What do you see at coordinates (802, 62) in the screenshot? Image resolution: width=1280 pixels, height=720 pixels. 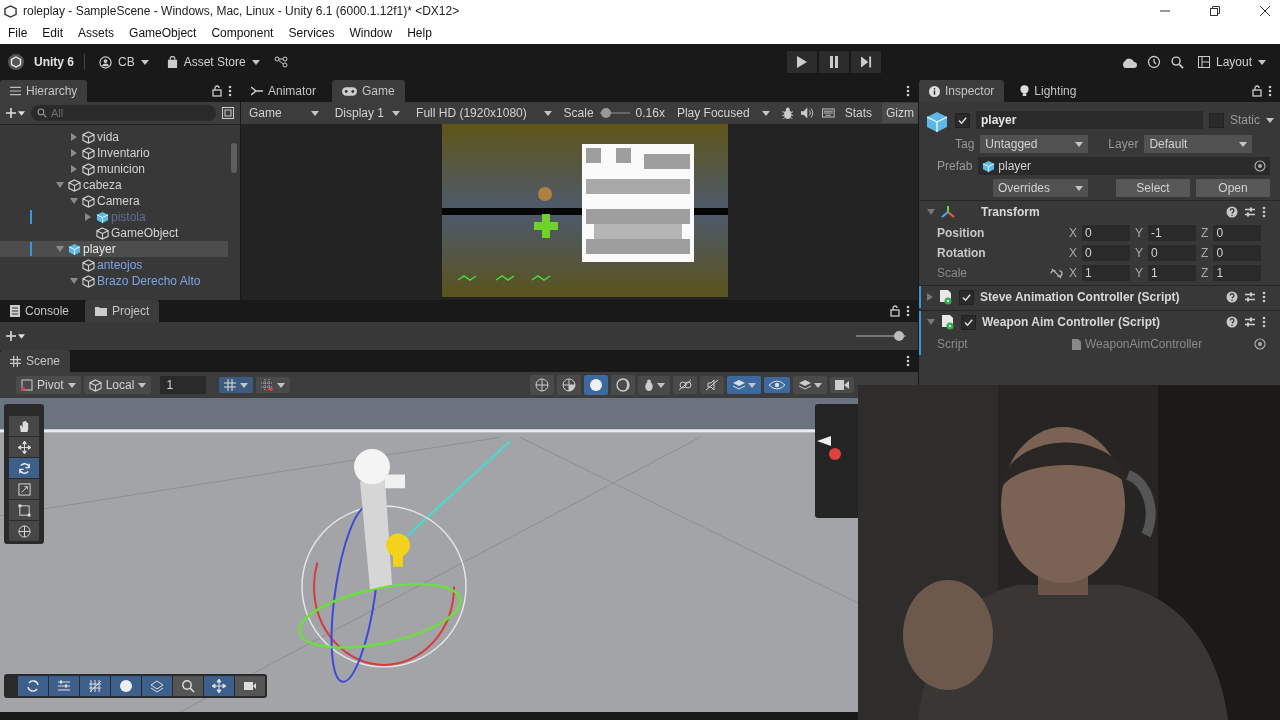 I see `play-button` at bounding box center [802, 62].